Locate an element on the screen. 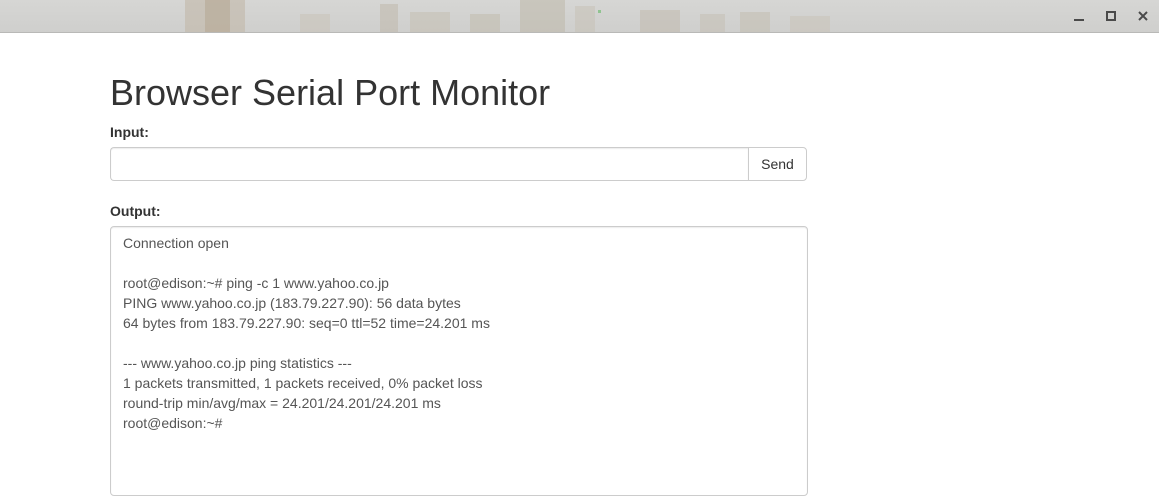  close-icon is located at coordinates (1143, 16).